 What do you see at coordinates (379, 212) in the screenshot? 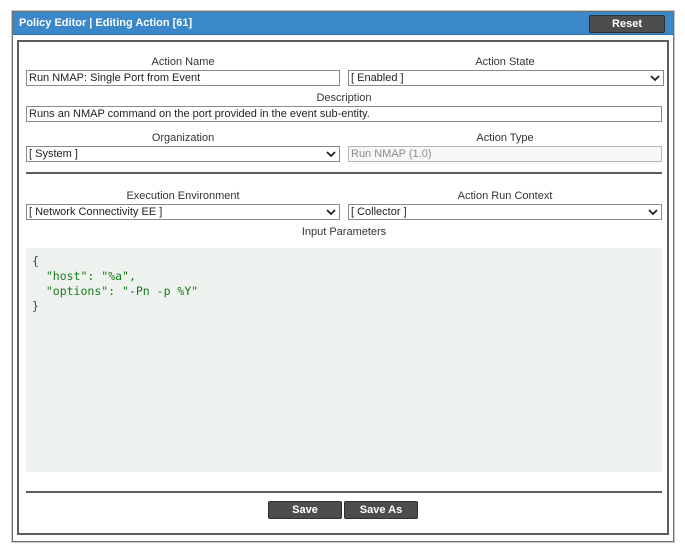
I see `action-run-context-value: [ Collector ]` at bounding box center [379, 212].